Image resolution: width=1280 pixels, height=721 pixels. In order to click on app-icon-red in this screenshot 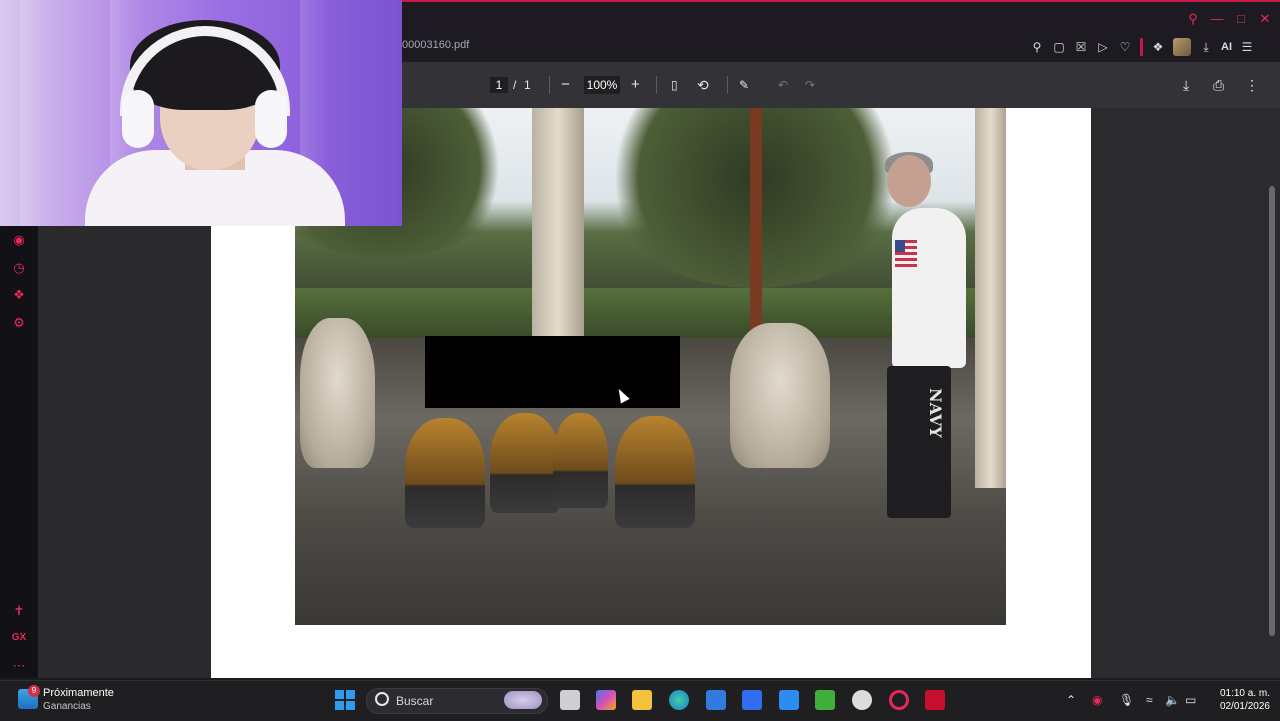, I will do `click(935, 700)`.